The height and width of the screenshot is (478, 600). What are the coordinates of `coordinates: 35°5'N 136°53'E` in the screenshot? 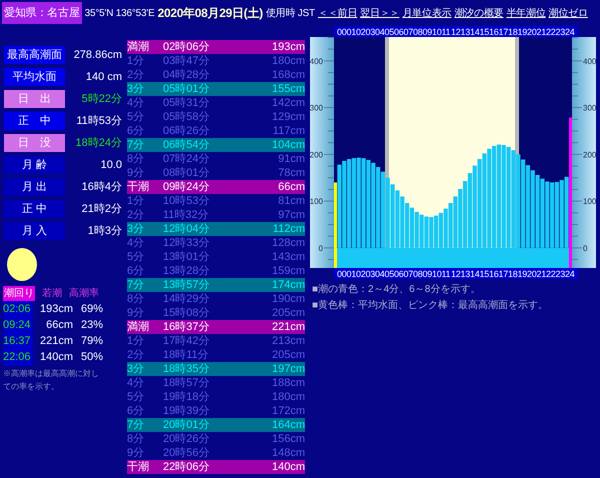 It's located at (119, 13).